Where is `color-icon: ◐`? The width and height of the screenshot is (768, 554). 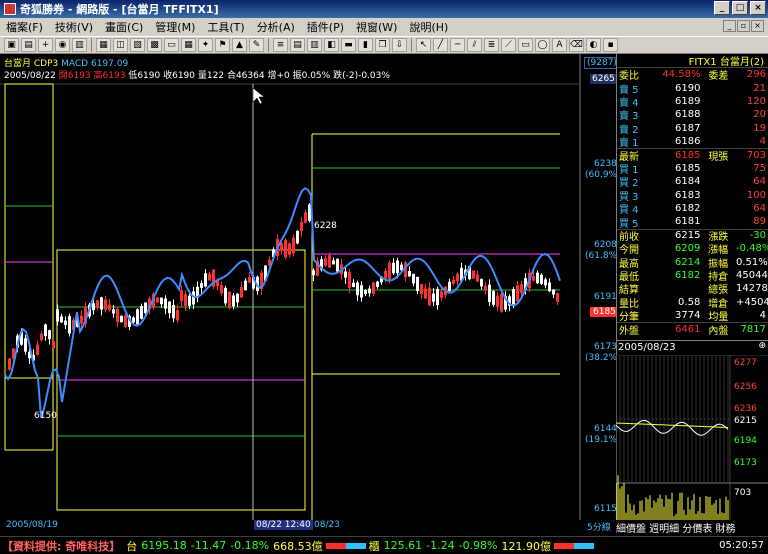 color-icon: ◐ is located at coordinates (593, 45).